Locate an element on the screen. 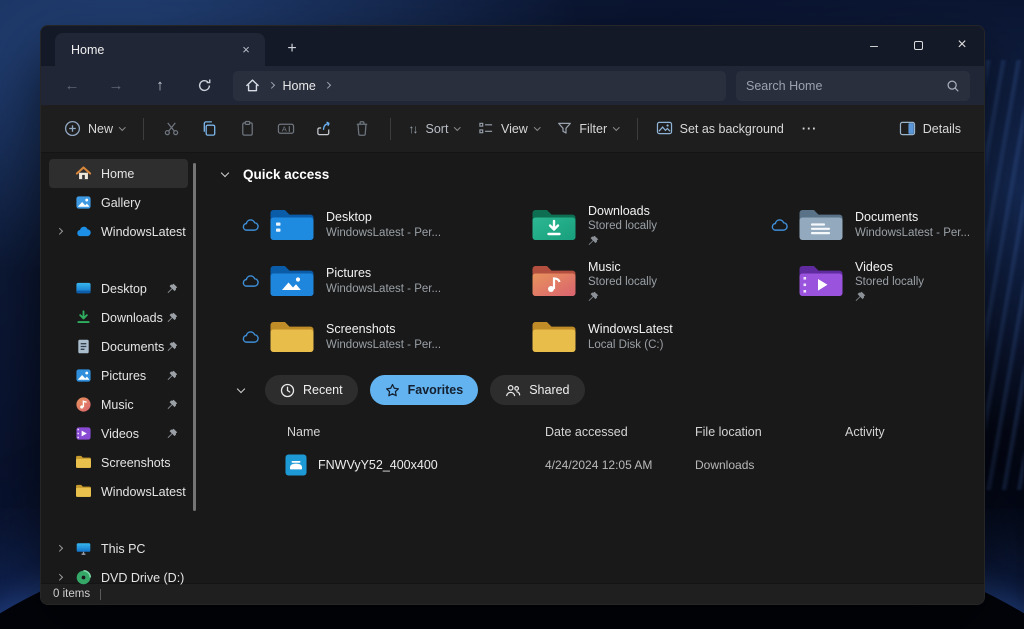 The height and width of the screenshot is (629, 1024). tab-bar: Home × + – × is located at coordinates (512, 46).